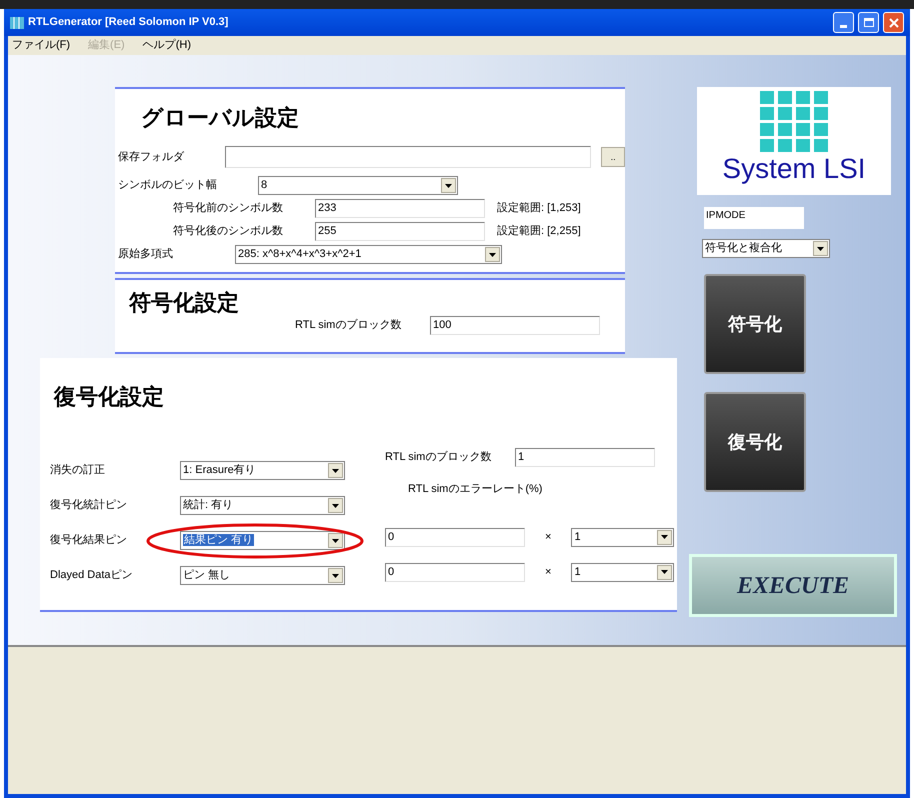  Describe the element at coordinates (613, 157) in the screenshot. I see `browse-button: ..` at that location.